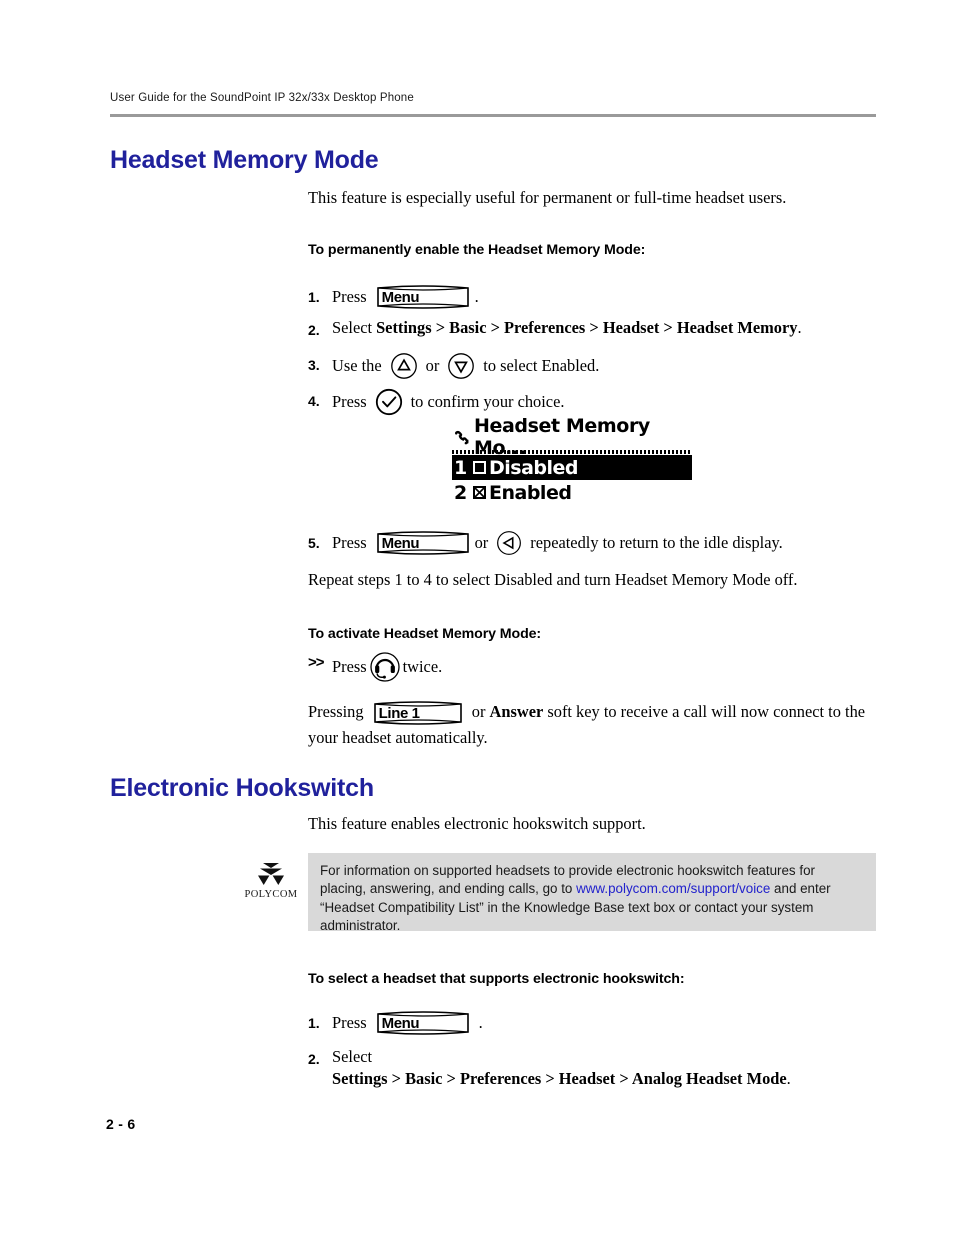 Image resolution: width=954 pixels, height=1235 pixels. Describe the element at coordinates (399, 714) in the screenshot. I see `line1-key-label: Line 1` at that location.